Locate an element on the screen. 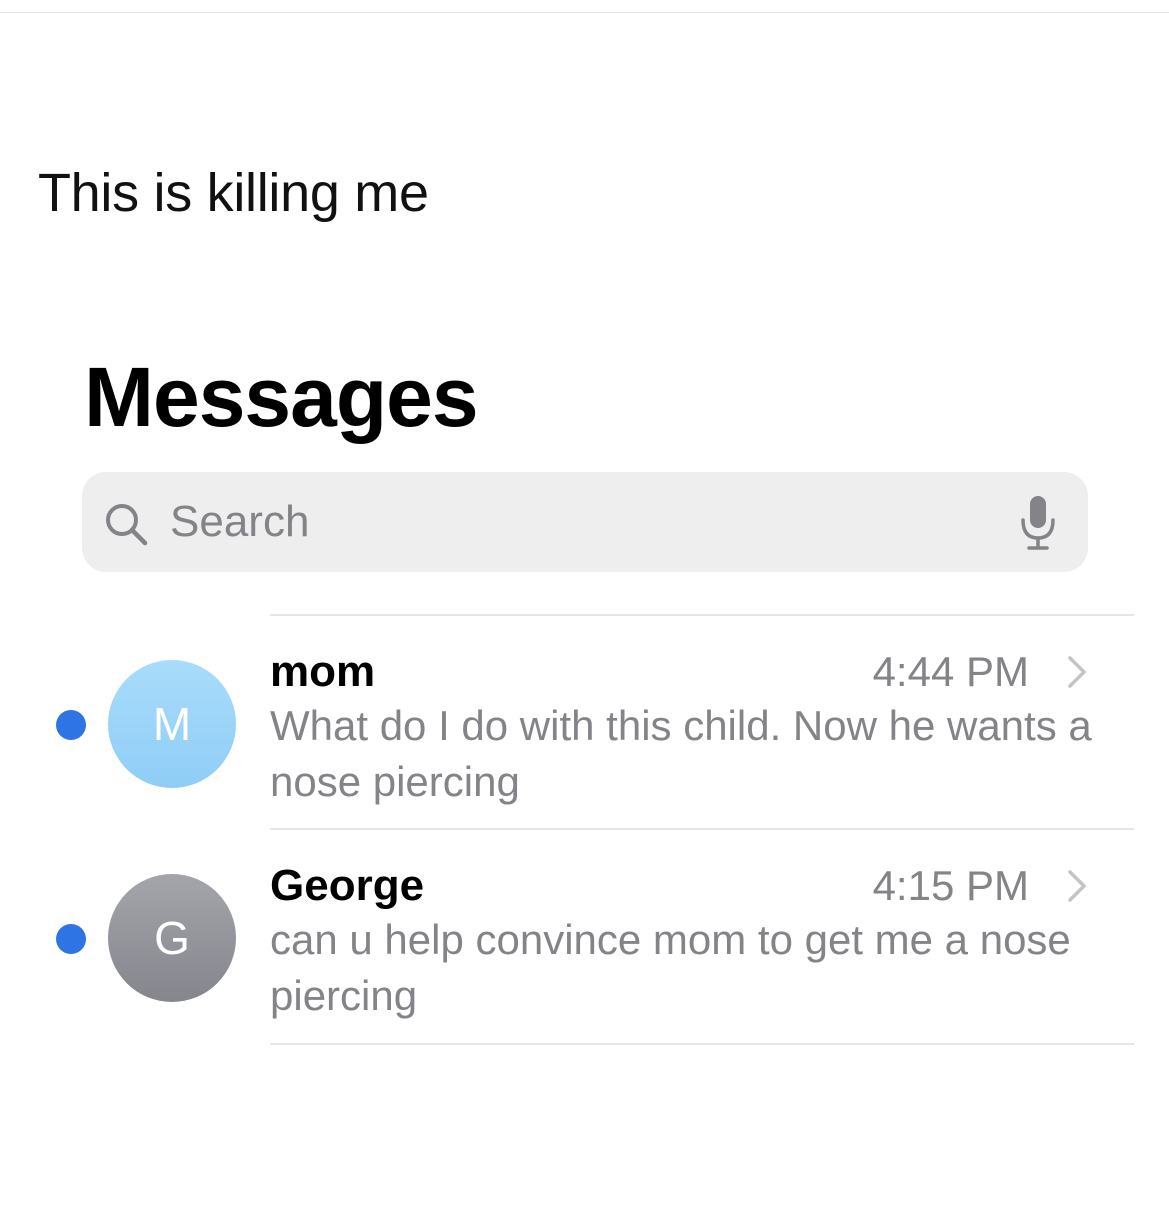 The height and width of the screenshot is (1215, 1169). search-icon is located at coordinates (127, 525).